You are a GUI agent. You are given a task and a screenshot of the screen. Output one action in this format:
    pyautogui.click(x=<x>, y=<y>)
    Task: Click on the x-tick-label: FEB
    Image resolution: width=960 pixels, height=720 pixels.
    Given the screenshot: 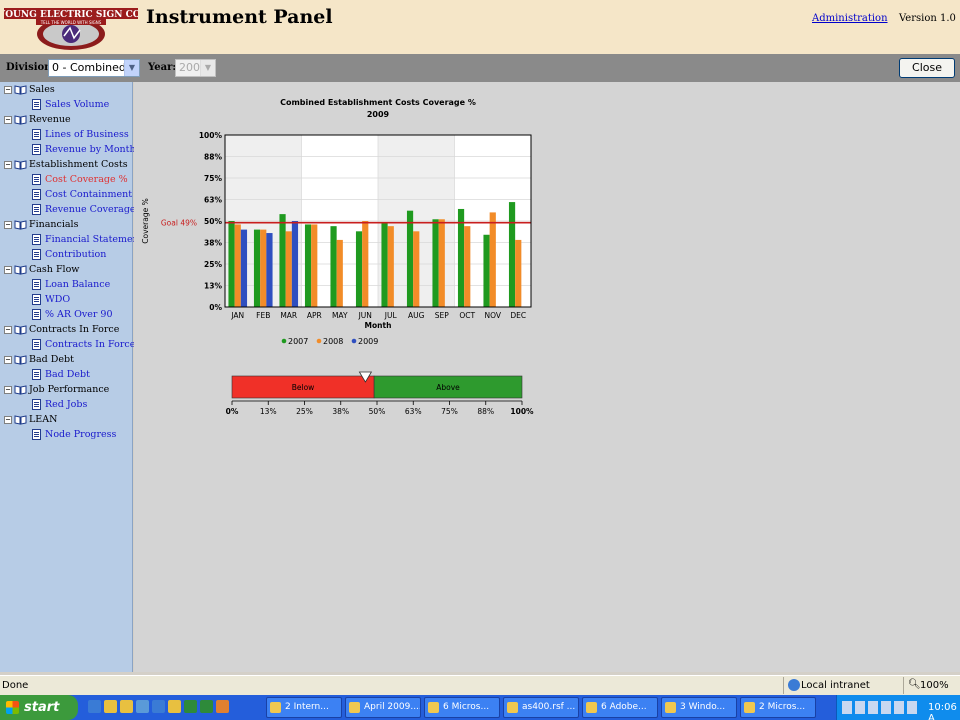 What is the action you would take?
    pyautogui.click(x=263, y=315)
    